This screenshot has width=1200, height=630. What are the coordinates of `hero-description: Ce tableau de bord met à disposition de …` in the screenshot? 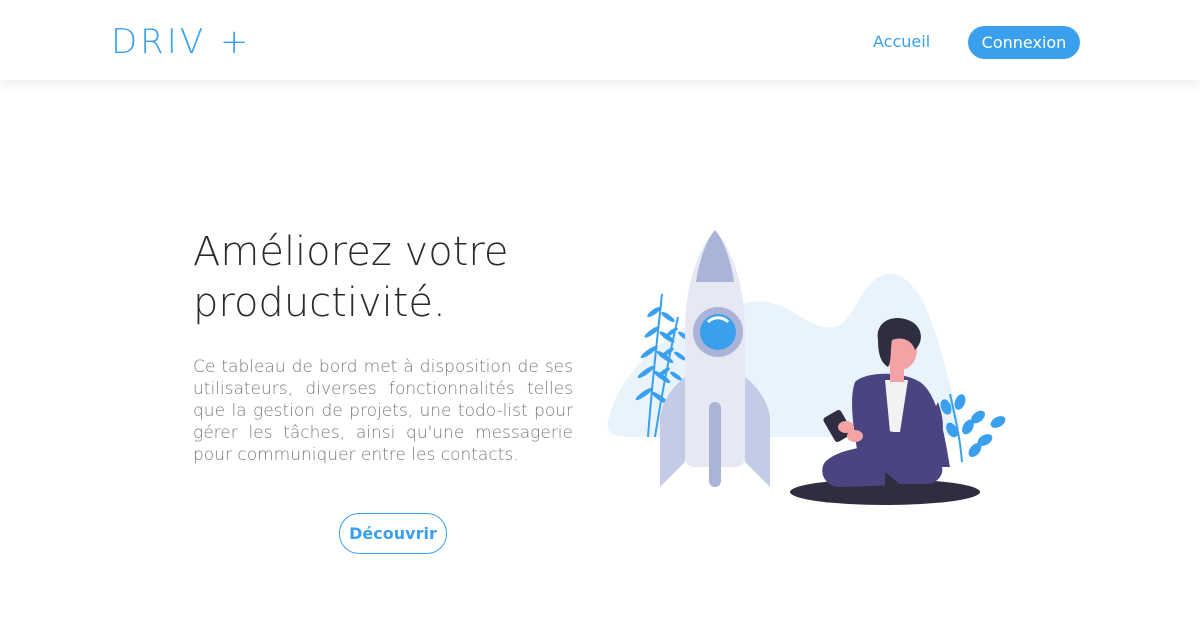 It's located at (383, 411).